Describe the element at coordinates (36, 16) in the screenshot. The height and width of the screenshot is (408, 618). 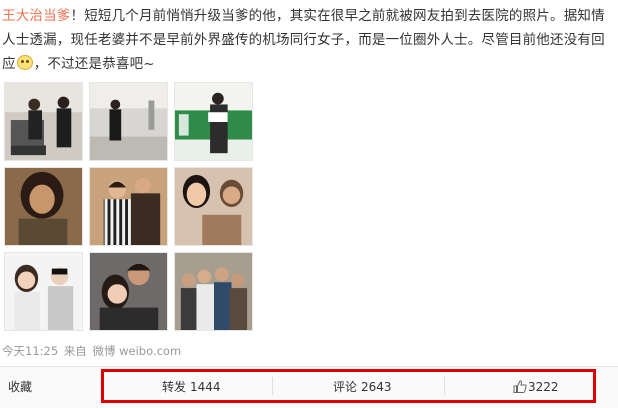
I see `author-link: 王大治当爹` at that location.